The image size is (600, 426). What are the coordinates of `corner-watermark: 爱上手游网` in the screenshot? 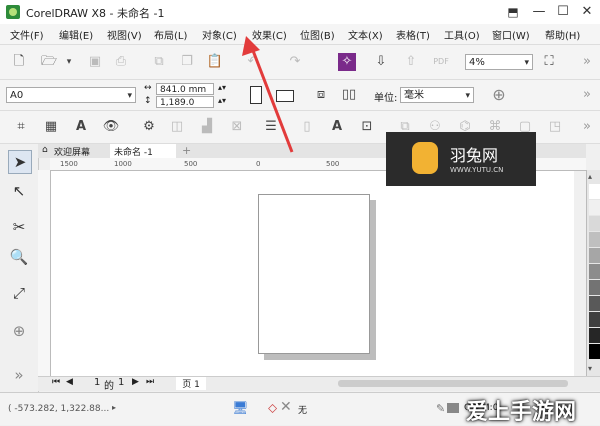 It's located at (521, 412).